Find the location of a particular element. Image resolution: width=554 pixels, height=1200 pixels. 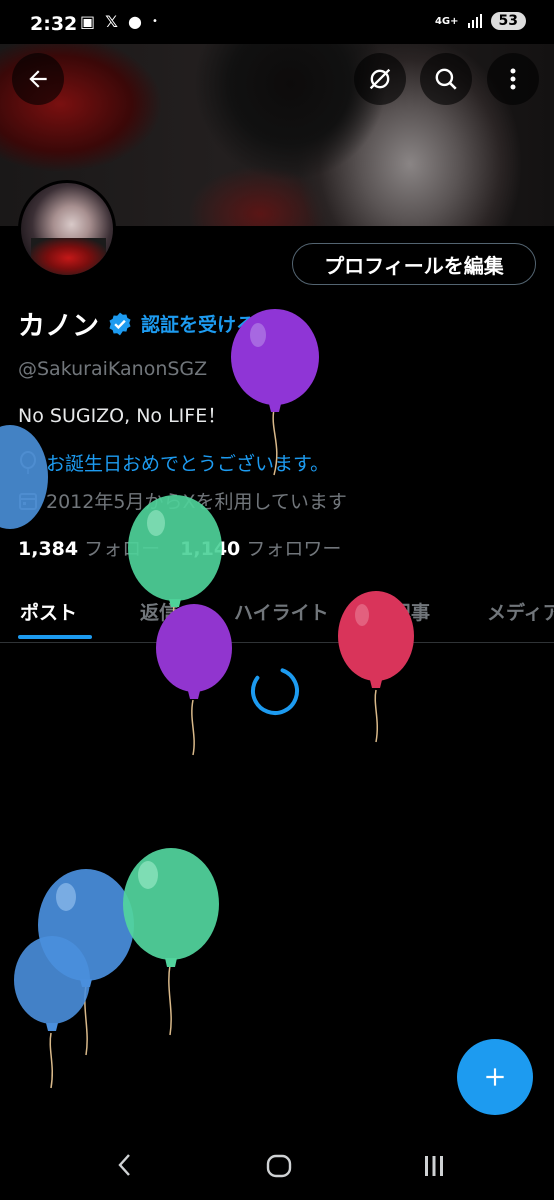

balloon-blue-bottom-small is located at coordinates (52, 1012).